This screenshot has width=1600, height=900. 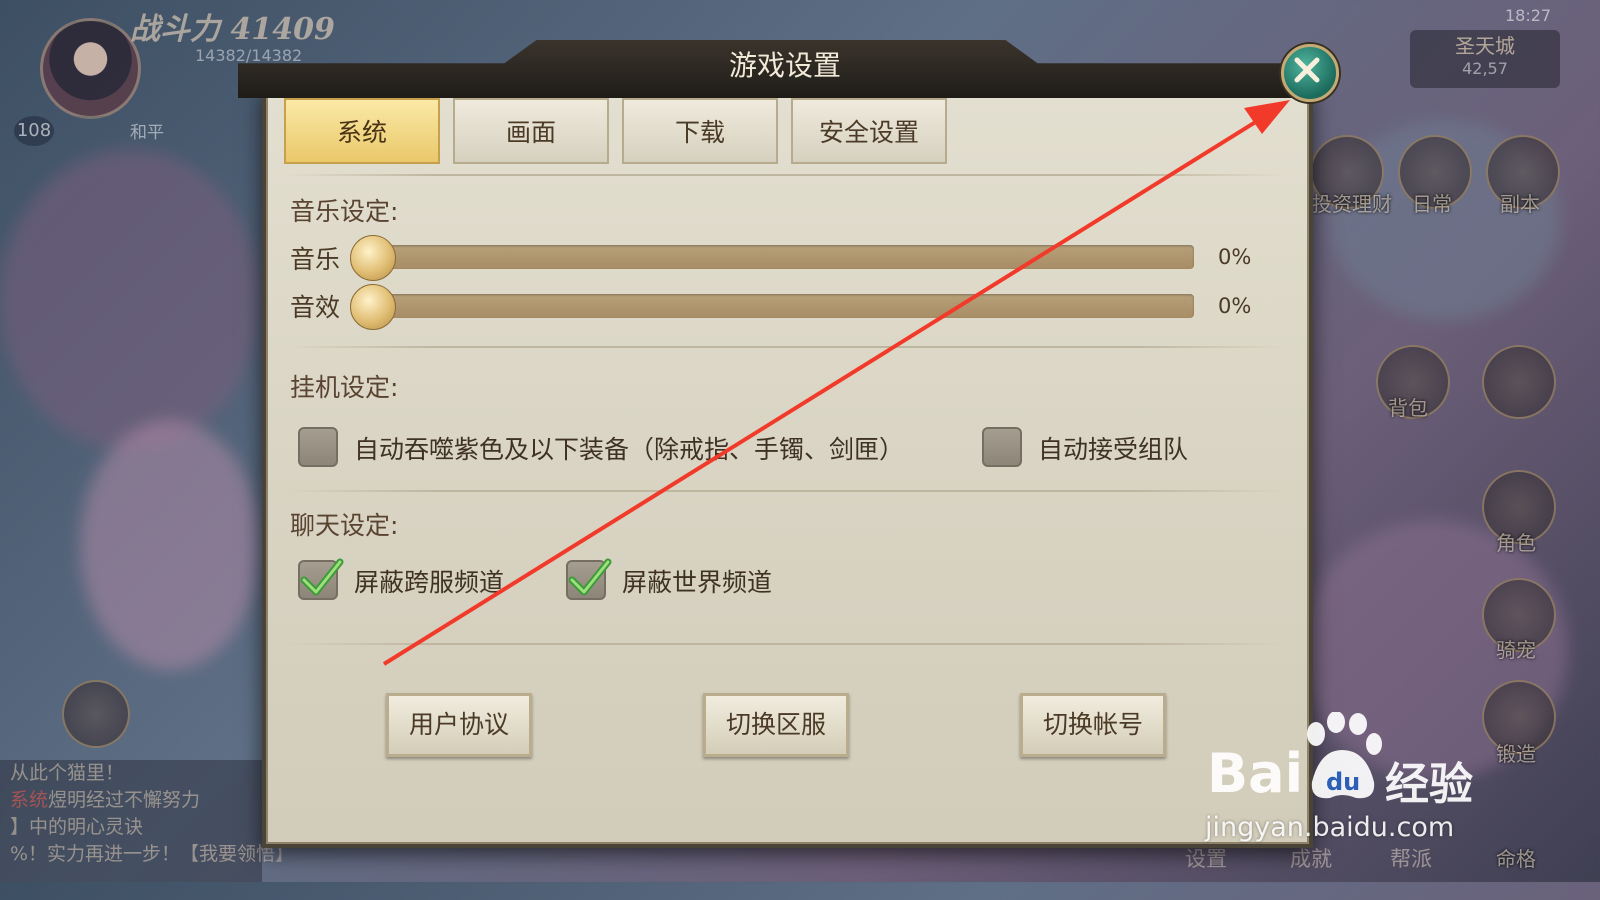 I want to click on baidu-paw-icon: du, so click(x=1344, y=755).